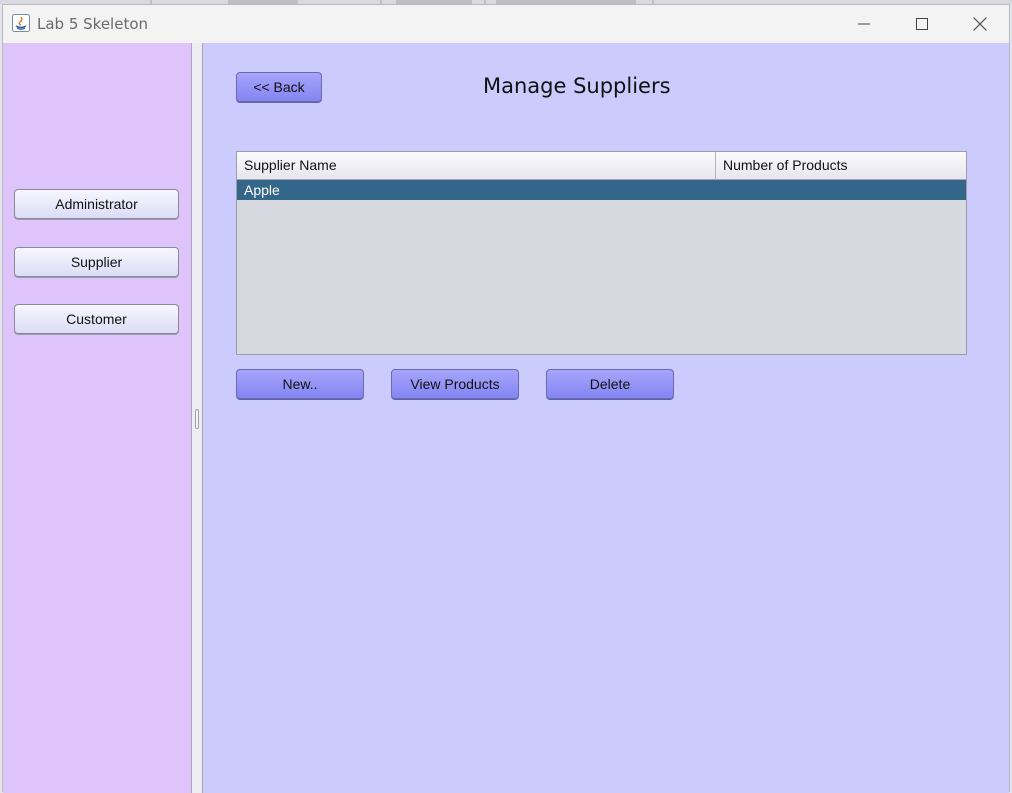 This screenshot has width=1012, height=793. I want to click on close-button, so click(980, 24).